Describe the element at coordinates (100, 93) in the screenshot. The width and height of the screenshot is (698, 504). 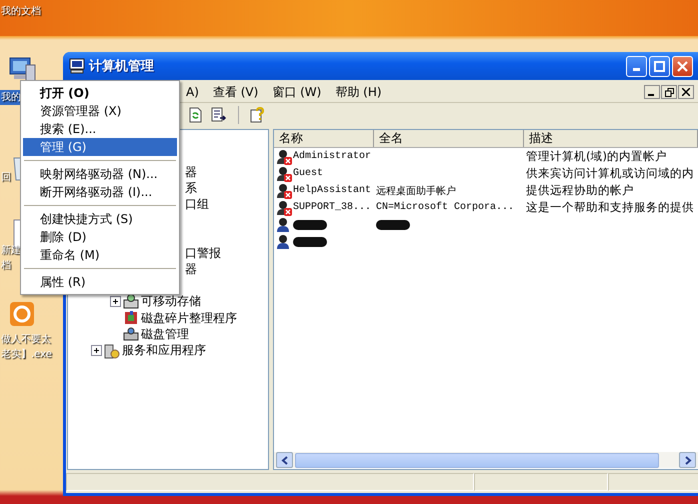
I see `menu-item: 打开 (O)` at that location.